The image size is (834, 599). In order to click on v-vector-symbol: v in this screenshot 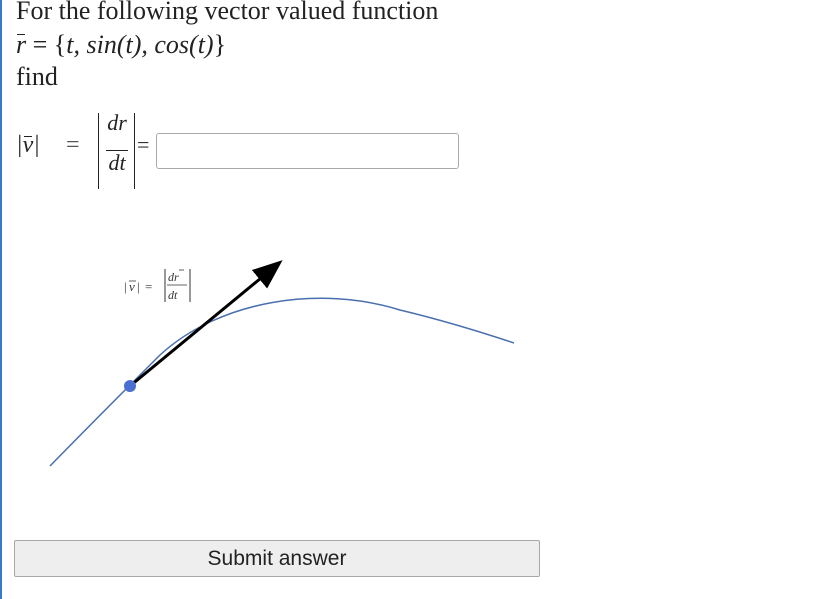, I will do `click(28, 145)`.